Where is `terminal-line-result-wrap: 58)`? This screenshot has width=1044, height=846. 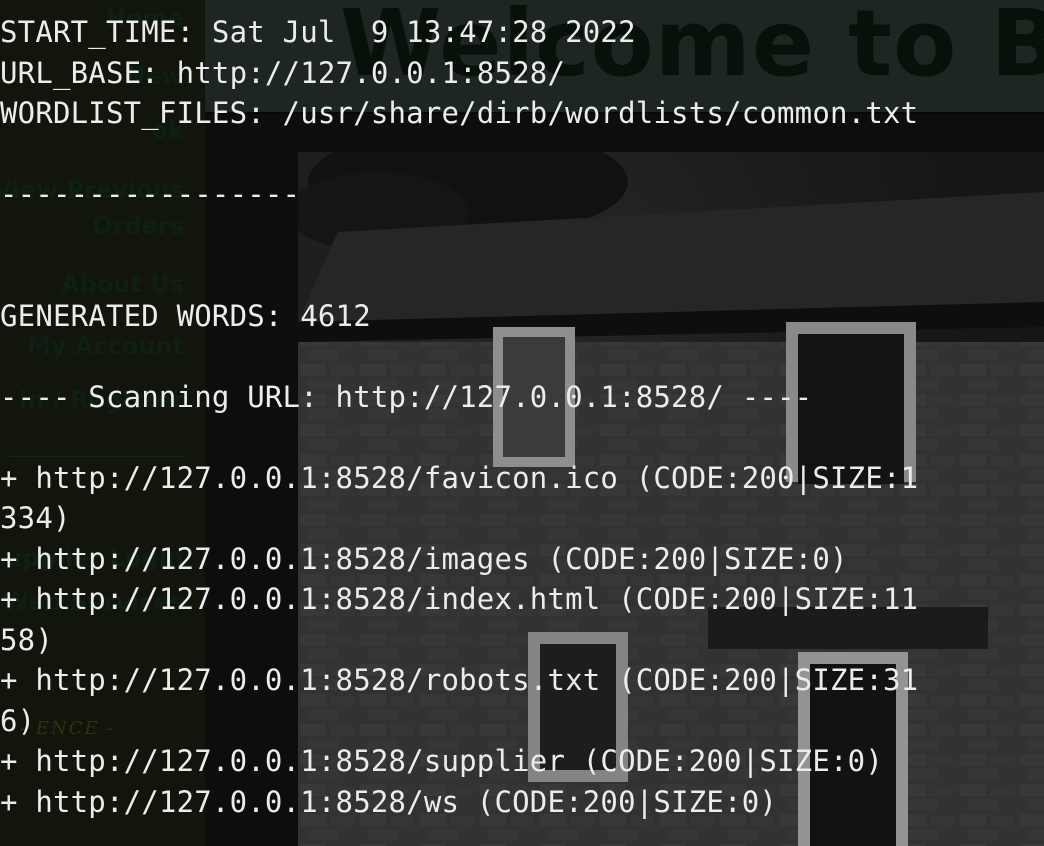
terminal-line-result-wrap: 58) is located at coordinates (26, 639).